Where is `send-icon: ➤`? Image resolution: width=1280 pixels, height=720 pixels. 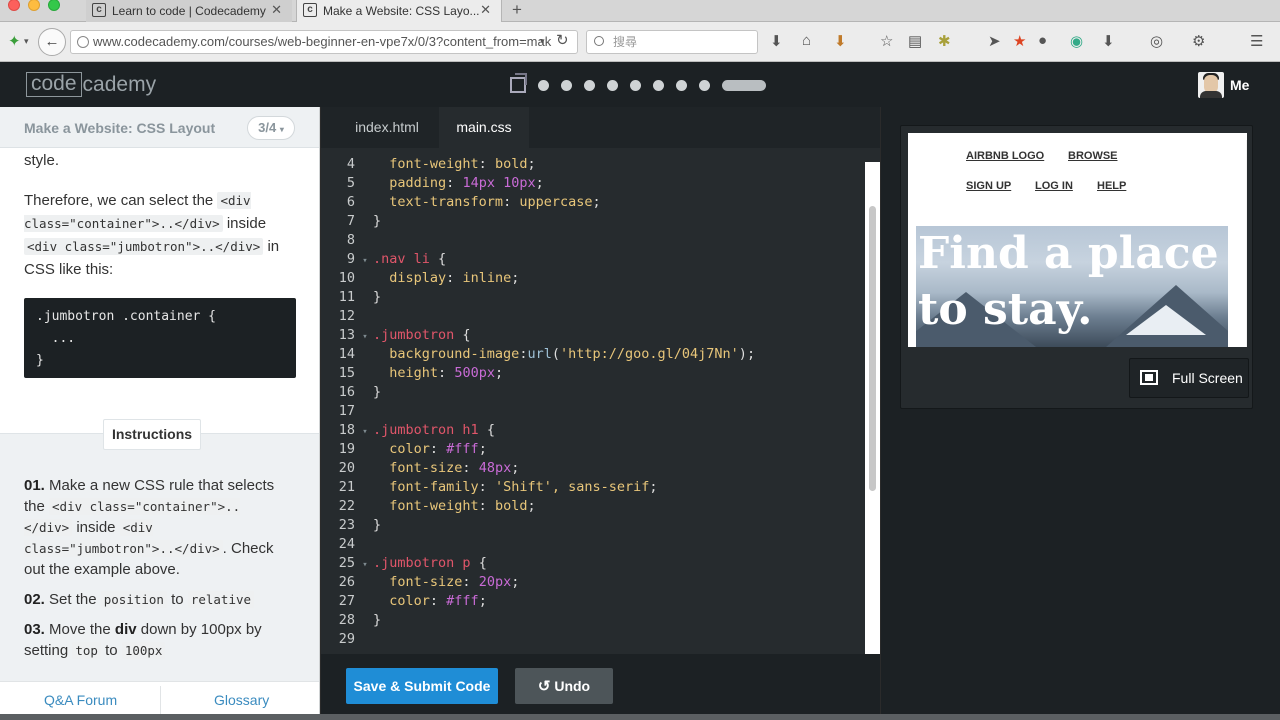
send-icon: ➤ is located at coordinates (994, 41).